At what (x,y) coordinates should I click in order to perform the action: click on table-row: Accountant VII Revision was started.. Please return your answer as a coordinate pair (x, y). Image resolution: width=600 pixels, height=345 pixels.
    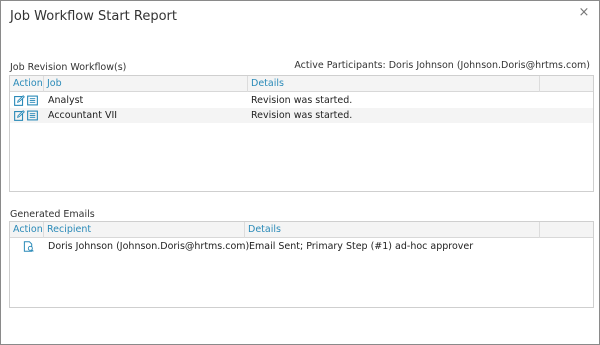
    Looking at the image, I should click on (301, 115).